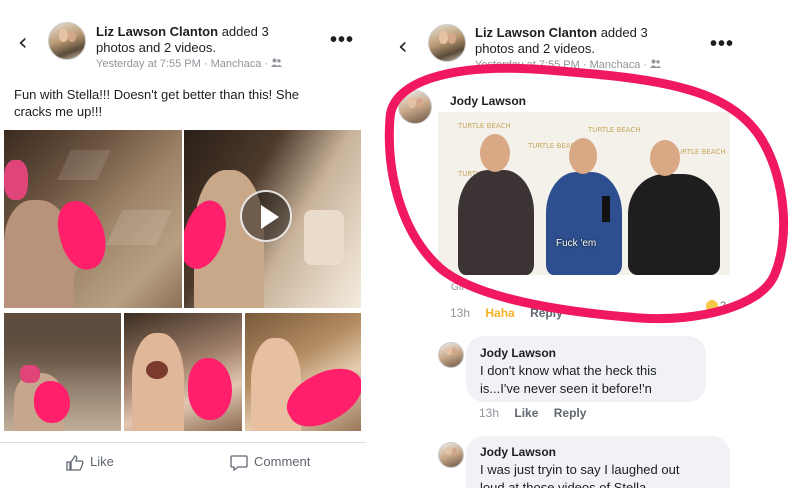  I want to click on reaction-count-value: 2, so click(723, 306).